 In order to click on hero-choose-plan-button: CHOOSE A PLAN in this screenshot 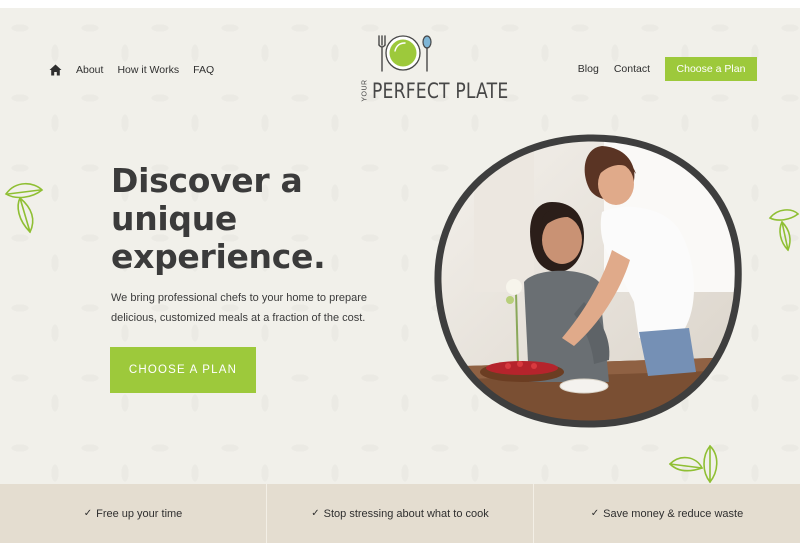, I will do `click(183, 370)`.